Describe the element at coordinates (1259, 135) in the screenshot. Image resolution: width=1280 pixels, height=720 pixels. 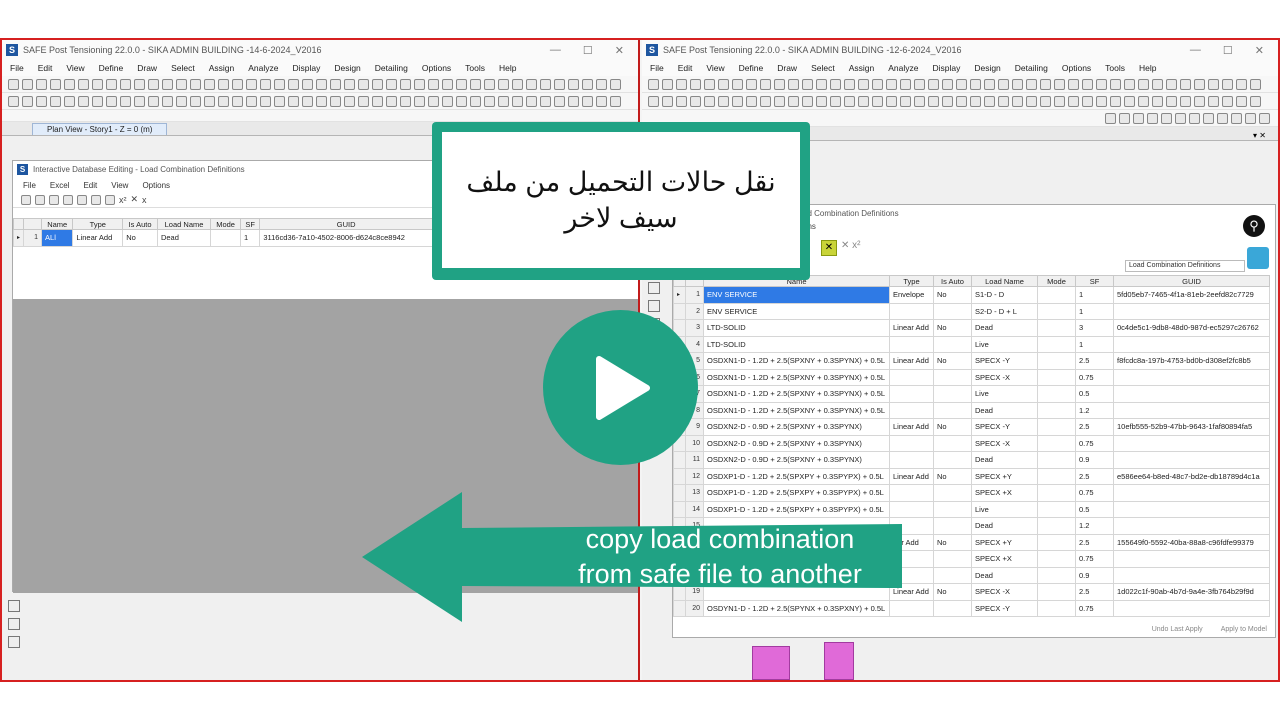
I see `dropdown-icon: ▾ ✕` at that location.